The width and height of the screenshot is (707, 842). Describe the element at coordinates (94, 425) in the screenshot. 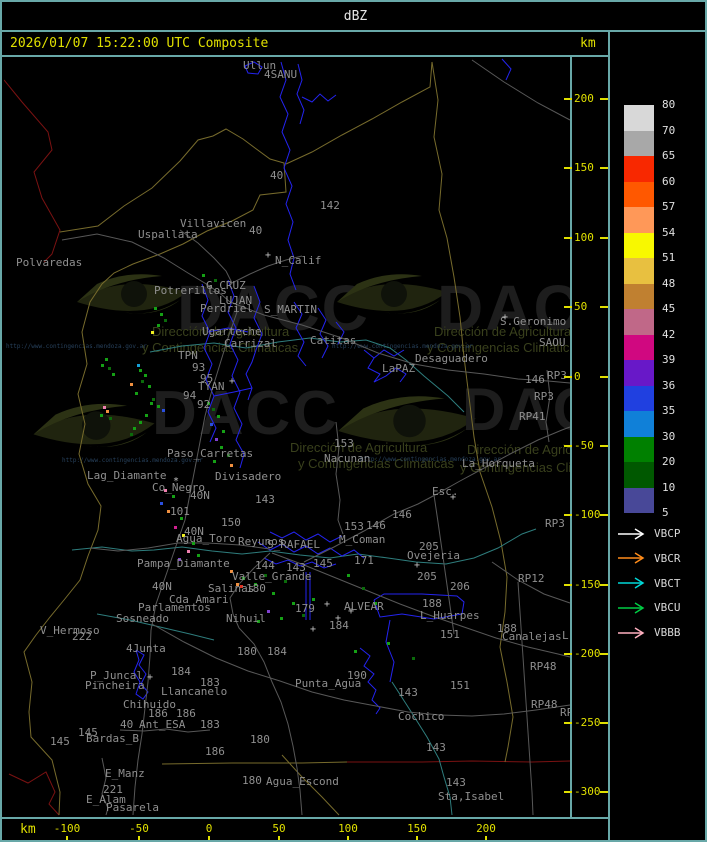

I see `watermark-eye-logo` at that location.